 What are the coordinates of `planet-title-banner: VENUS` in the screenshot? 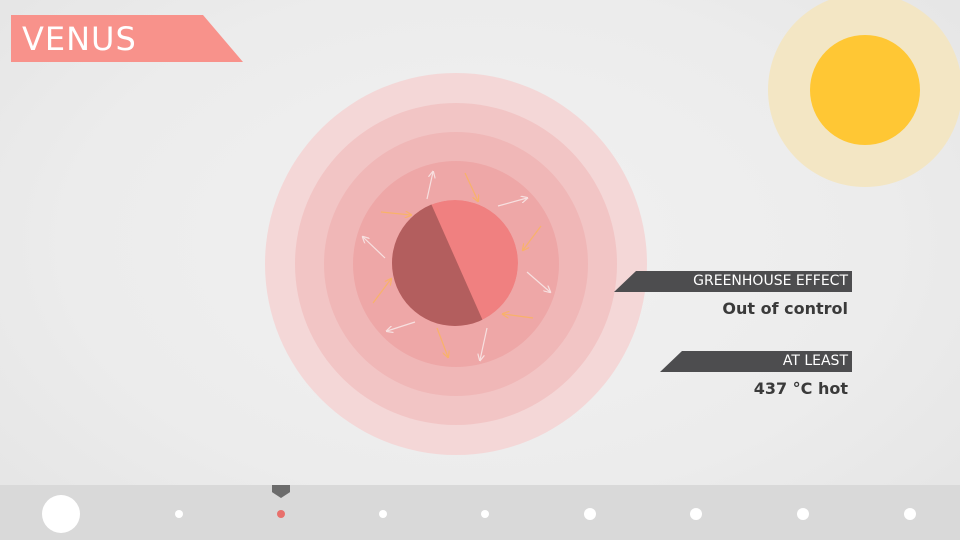 It's located at (127, 38).